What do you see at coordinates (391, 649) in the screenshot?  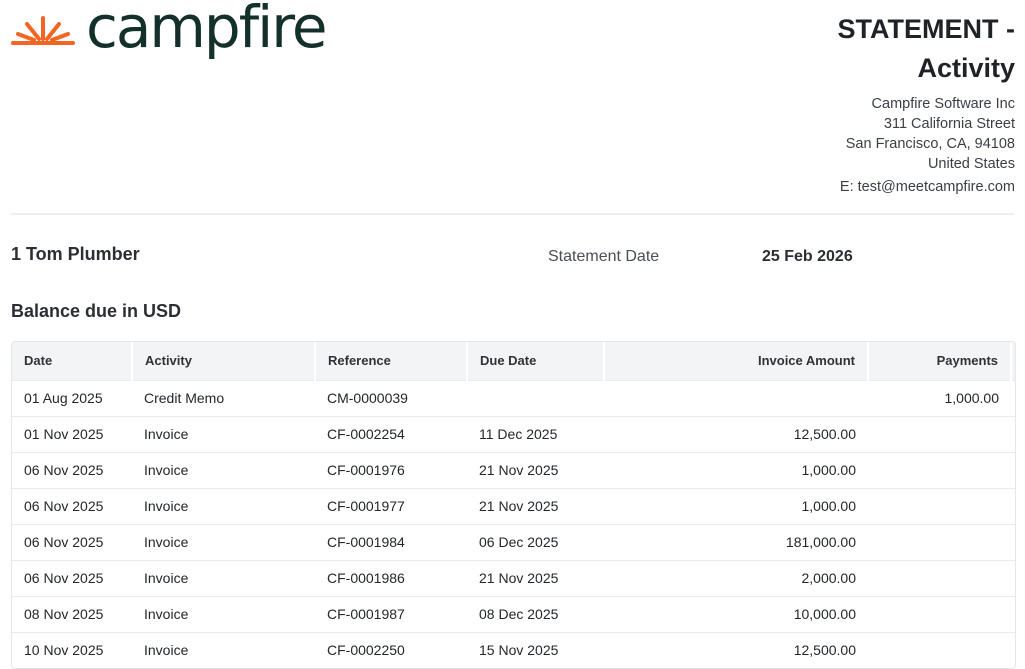 I see `cell-reference: CF-0002250` at bounding box center [391, 649].